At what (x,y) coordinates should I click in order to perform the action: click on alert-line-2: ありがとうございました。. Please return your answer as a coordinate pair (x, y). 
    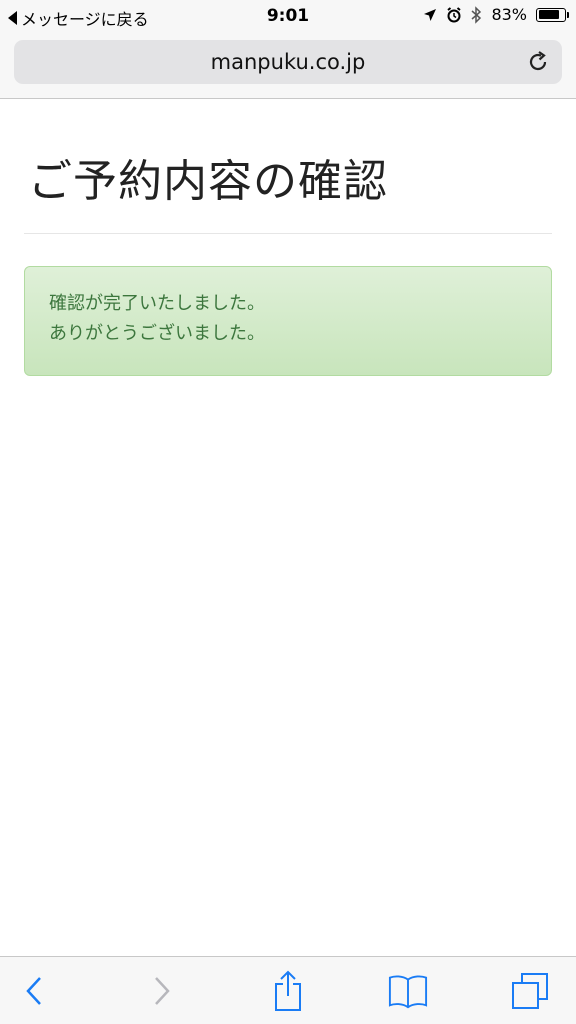
    Looking at the image, I should click on (157, 333).